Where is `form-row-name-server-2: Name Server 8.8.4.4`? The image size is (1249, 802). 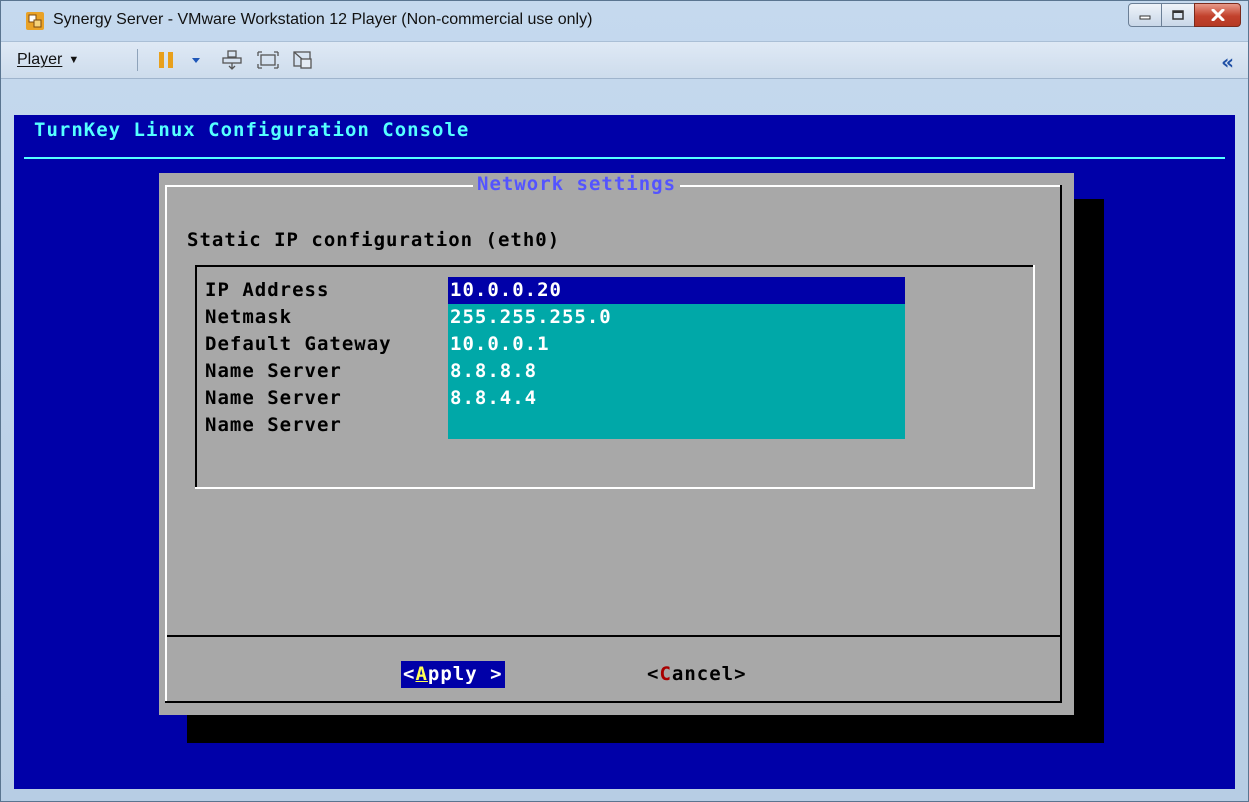 form-row-name-server-2: Name Server 8.8.4.4 is located at coordinates (555, 398).